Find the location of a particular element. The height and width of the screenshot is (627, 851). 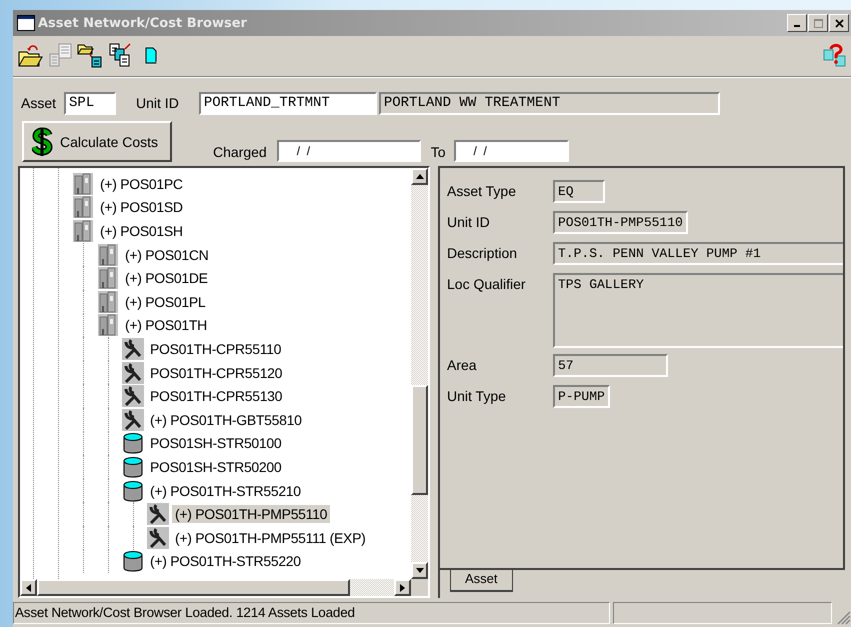

tree-item: (+) POS01SD is located at coordinates (141, 207).